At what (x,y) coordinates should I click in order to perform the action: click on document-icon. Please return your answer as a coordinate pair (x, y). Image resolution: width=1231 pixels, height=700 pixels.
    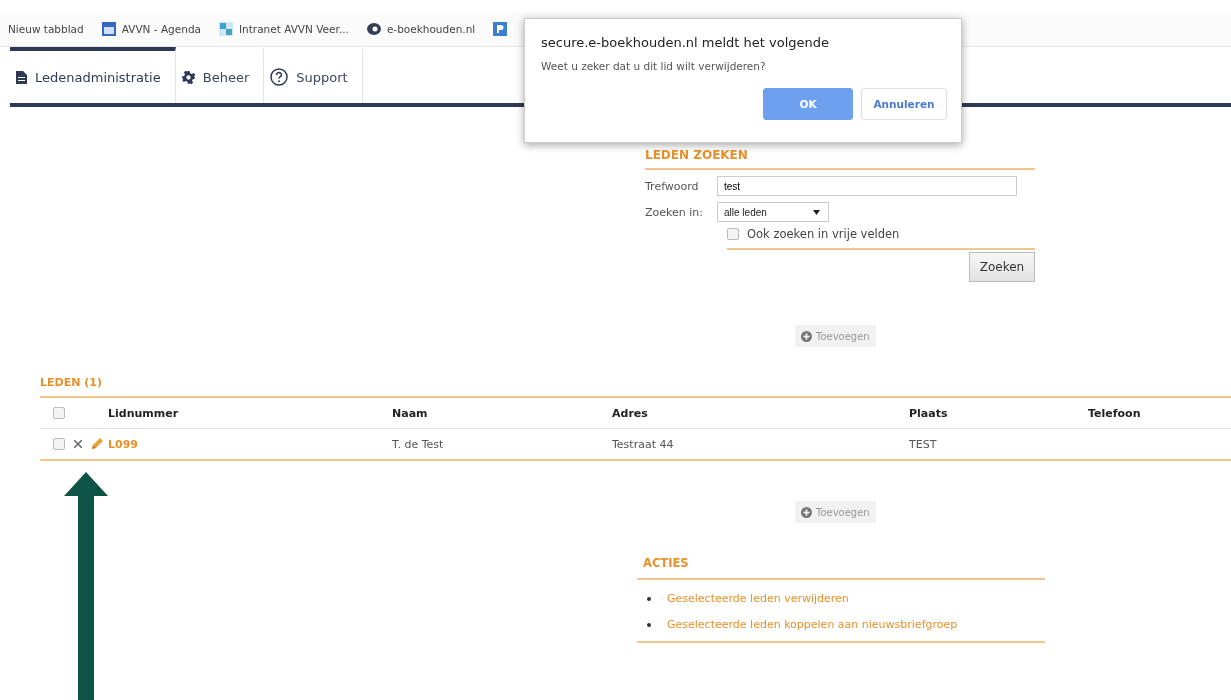
    Looking at the image, I should click on (21, 77).